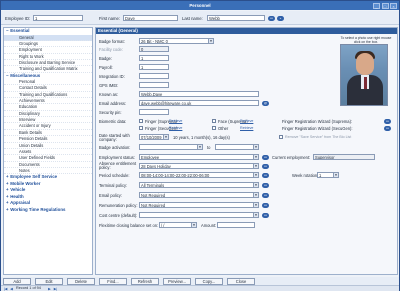  Describe the element at coordinates (265, 205) in the screenshot. I see `remuneration-policy-lookup-icon: •••` at that location.